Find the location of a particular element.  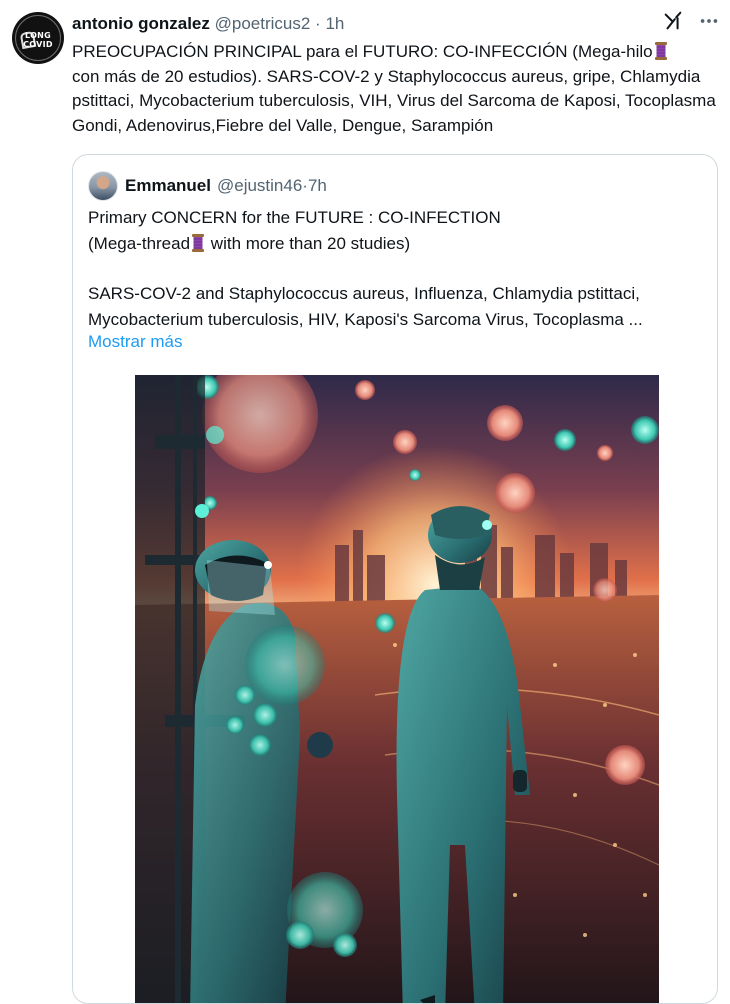

quoted-author-avatar is located at coordinates (103, 186).